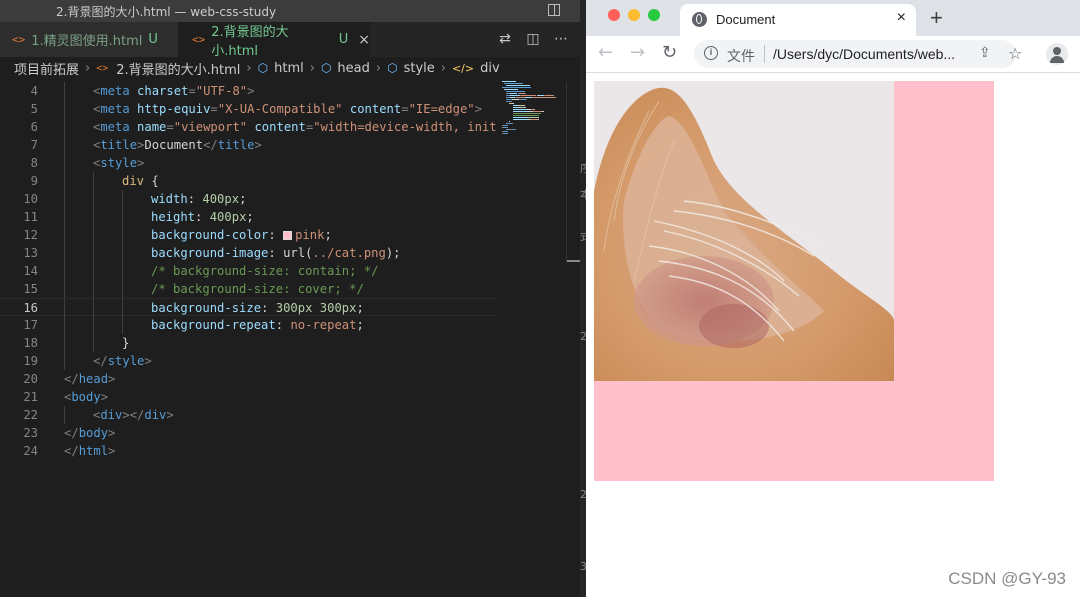 This screenshot has width=1080, height=597. I want to click on code-text: <body>, so click(86, 397).